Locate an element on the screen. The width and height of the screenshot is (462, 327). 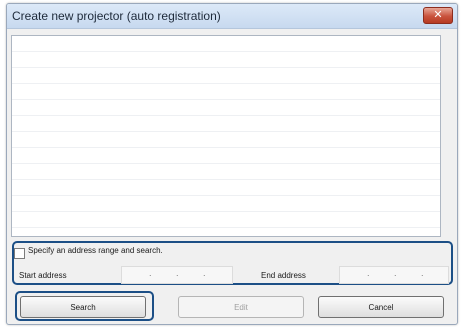
close-button: ✕ is located at coordinates (438, 15).